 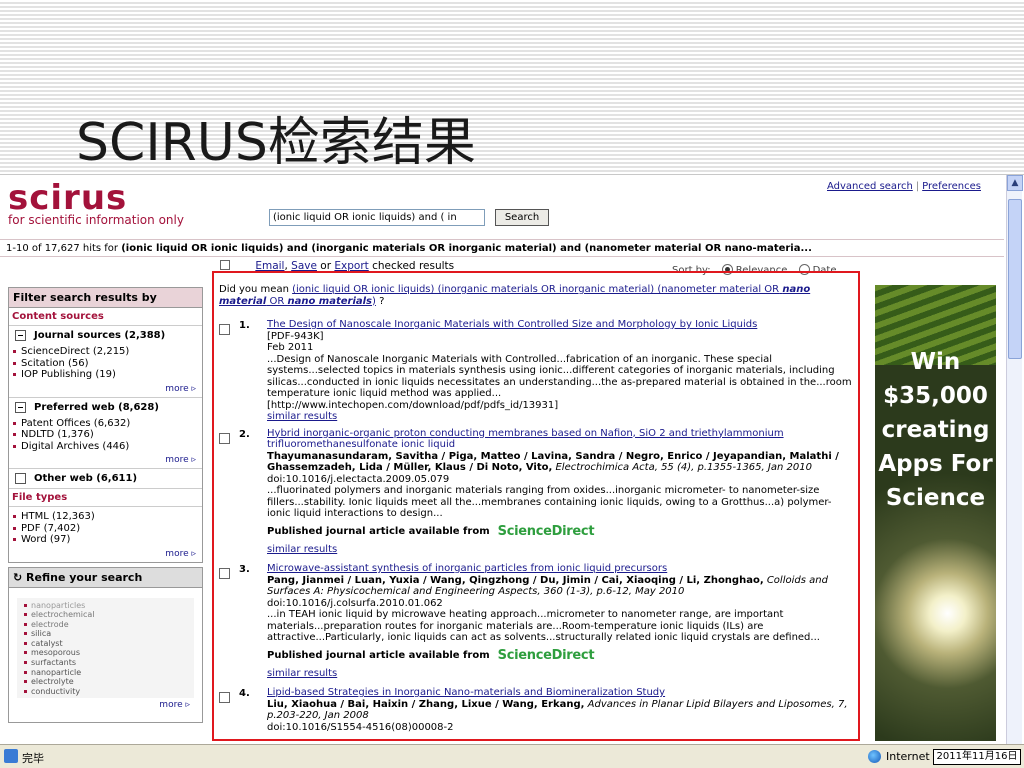 What do you see at coordinates (560, 445) in the screenshot?
I see `result-title-cont: trifluoromethanesulfonate ionic liquid` at bounding box center [560, 445].